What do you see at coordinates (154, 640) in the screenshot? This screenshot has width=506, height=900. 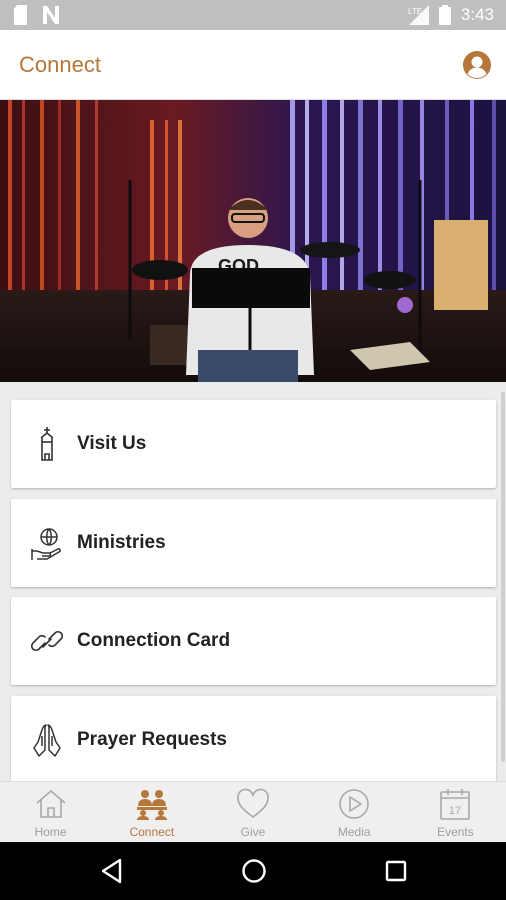 I see `menu-item-label: Connection Card` at bounding box center [154, 640].